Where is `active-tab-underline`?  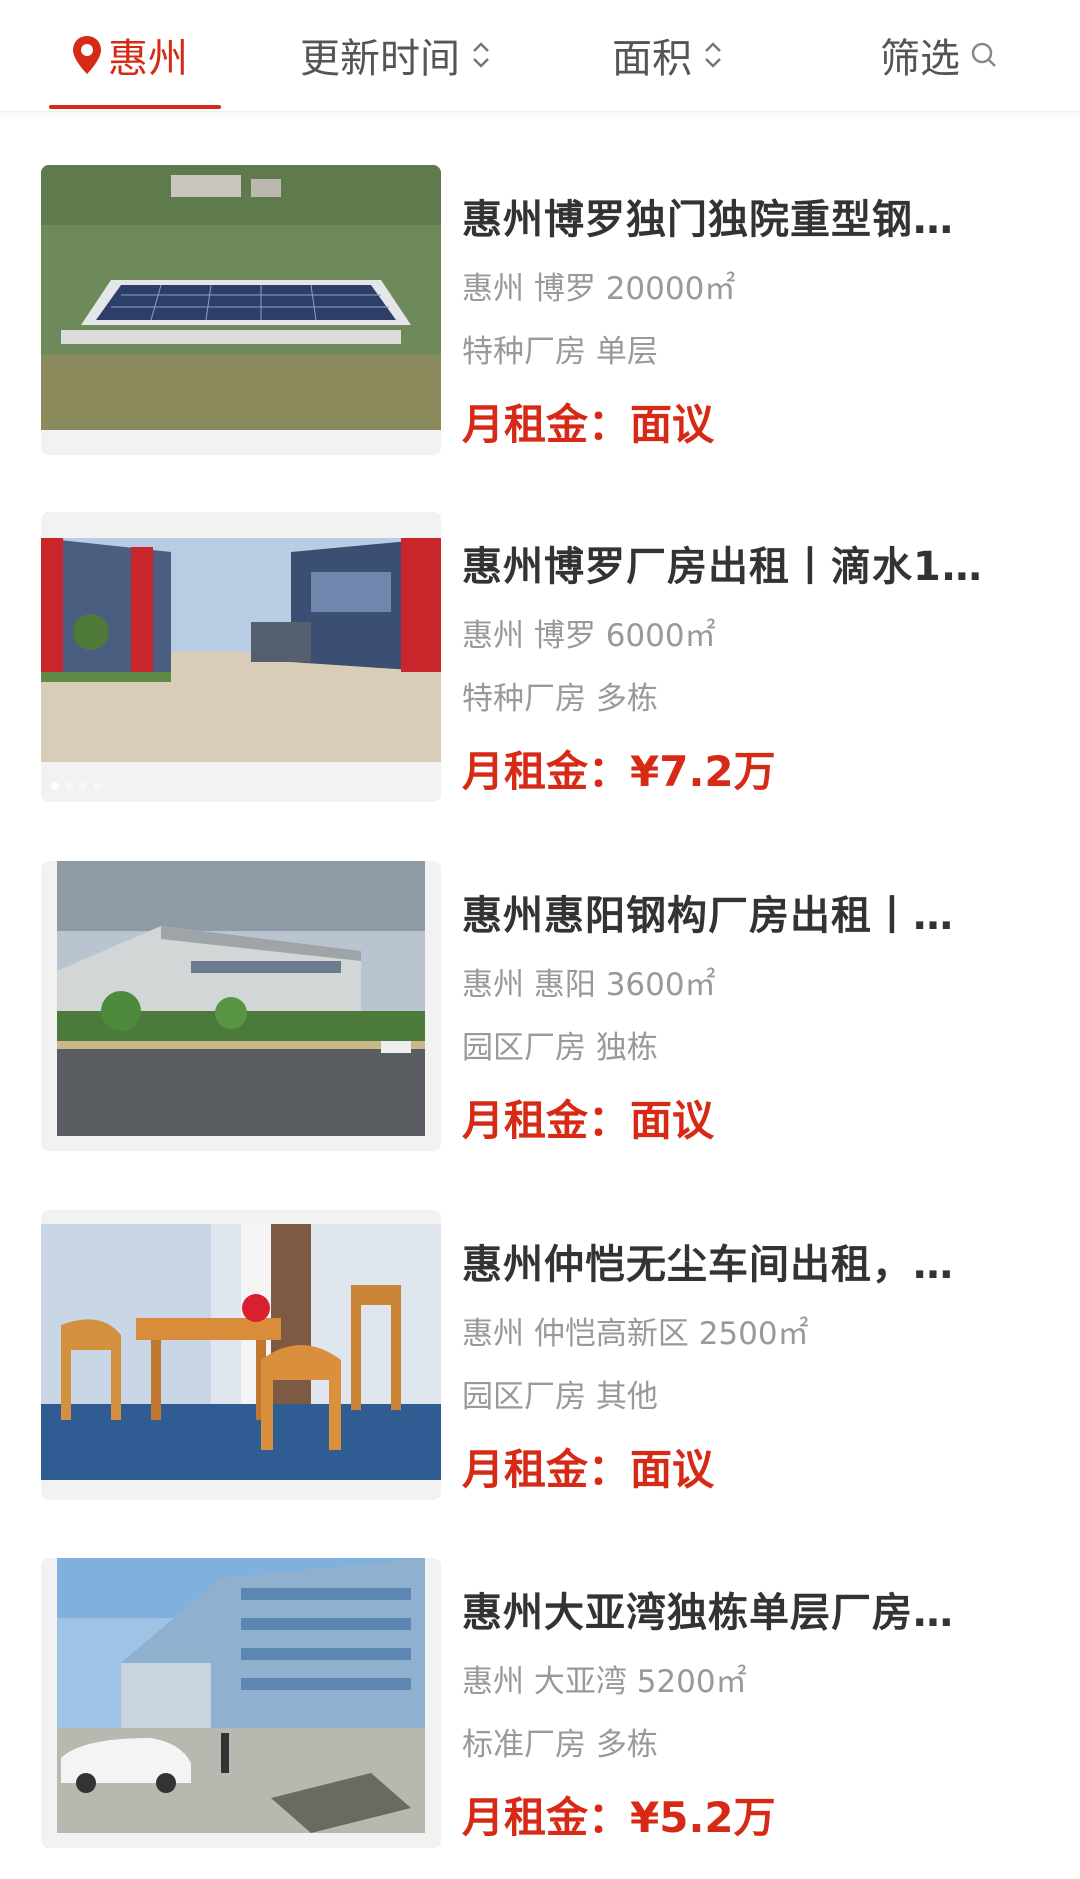
active-tab-underline is located at coordinates (135, 107).